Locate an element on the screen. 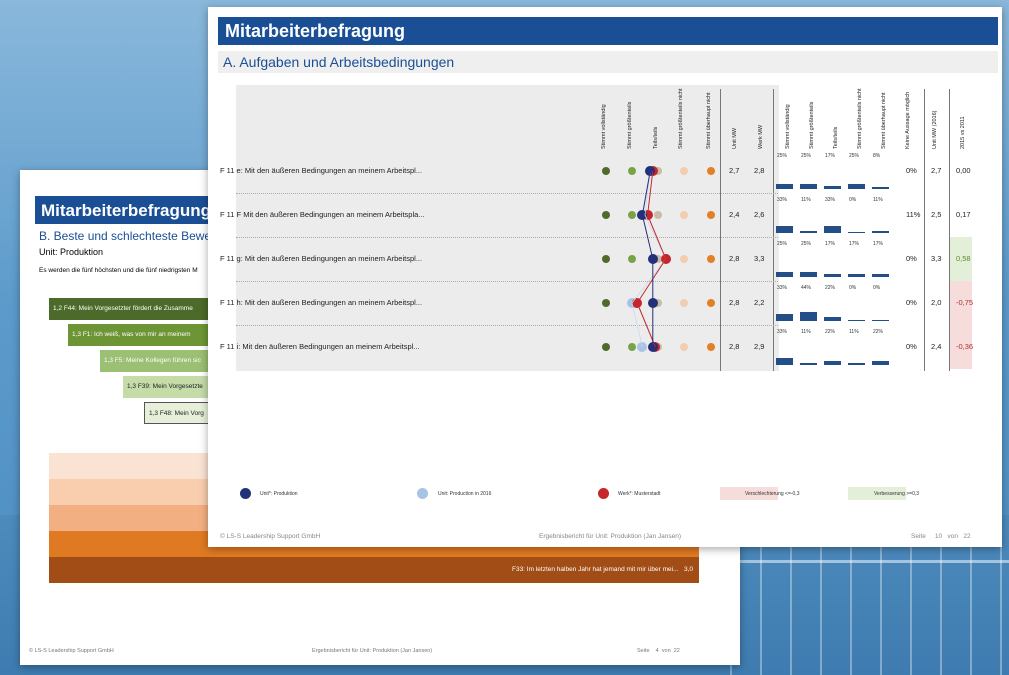 This screenshot has height=675, width=1009. col-header-trend: Unit MW (2016) is located at coordinates (934, 118).